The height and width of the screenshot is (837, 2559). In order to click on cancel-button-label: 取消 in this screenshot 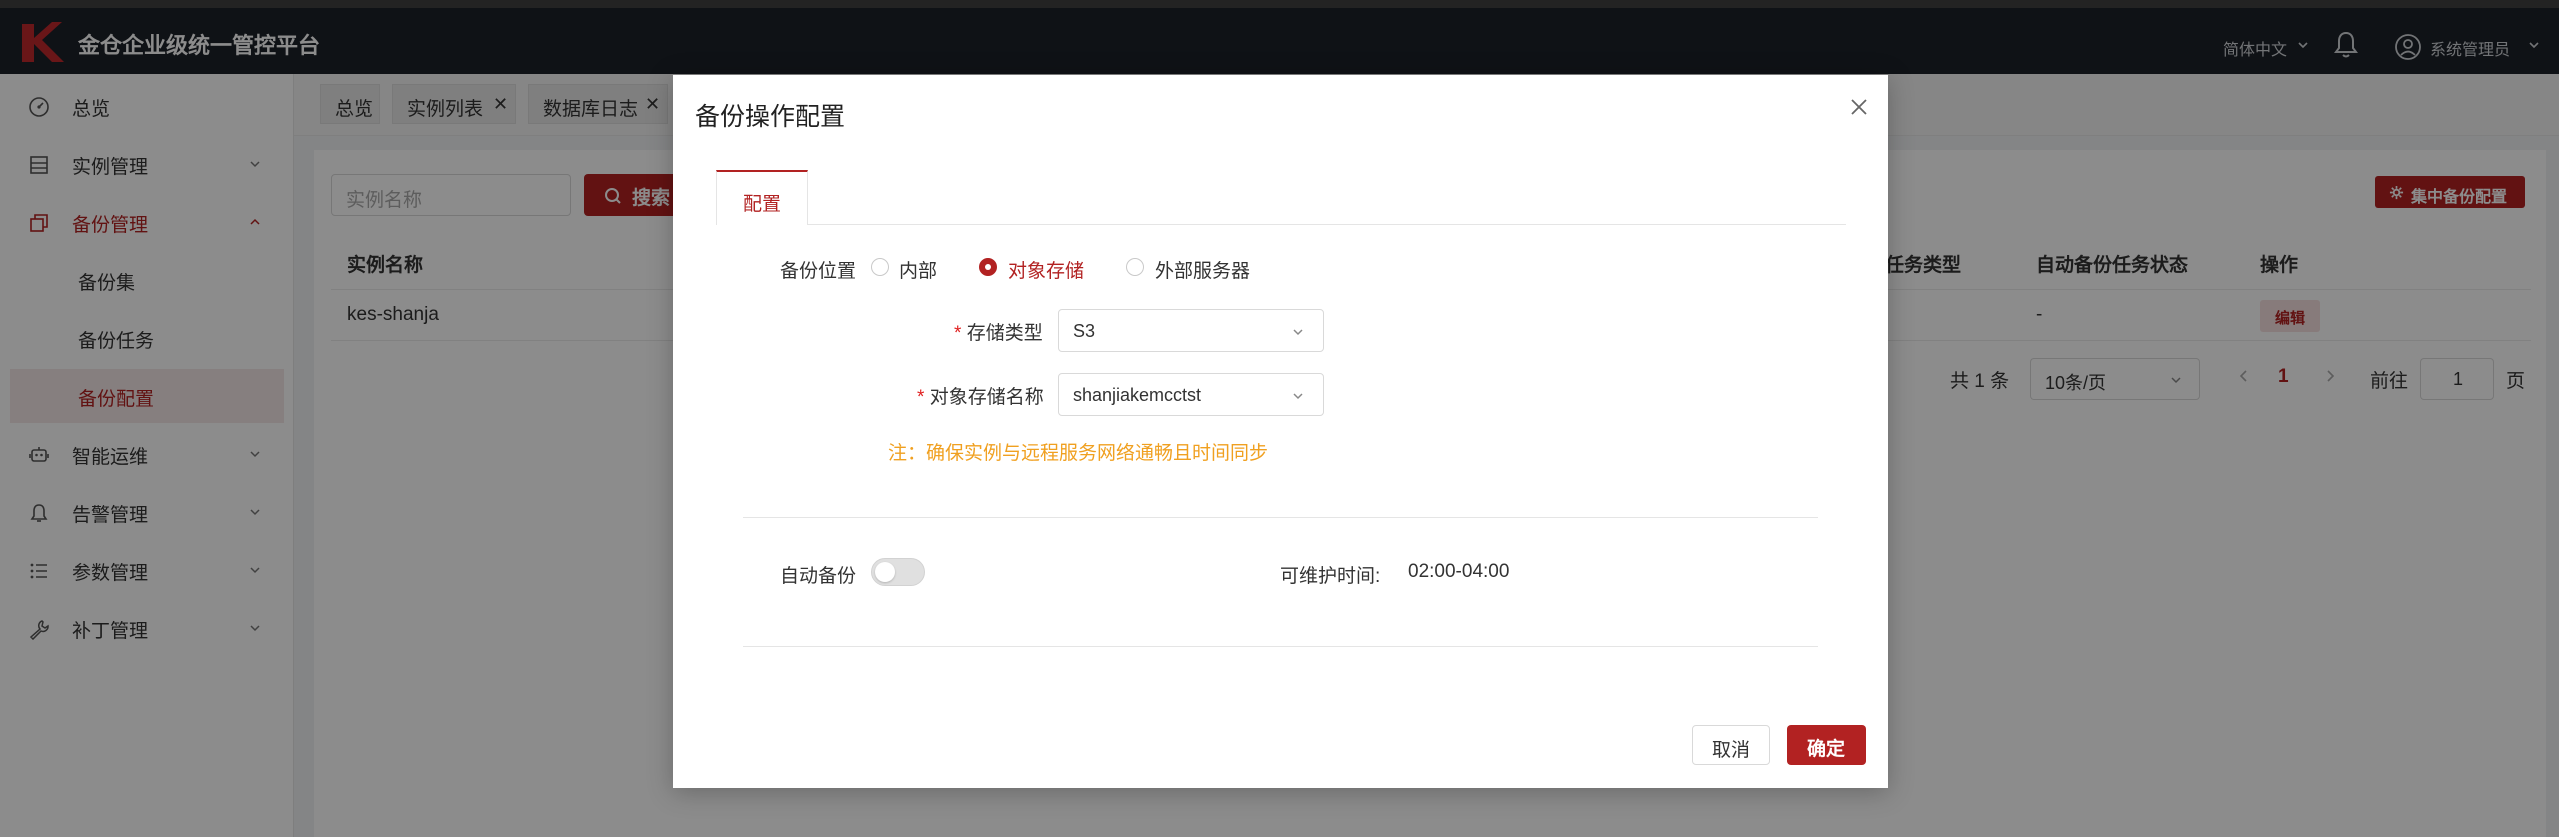, I will do `click(1731, 750)`.